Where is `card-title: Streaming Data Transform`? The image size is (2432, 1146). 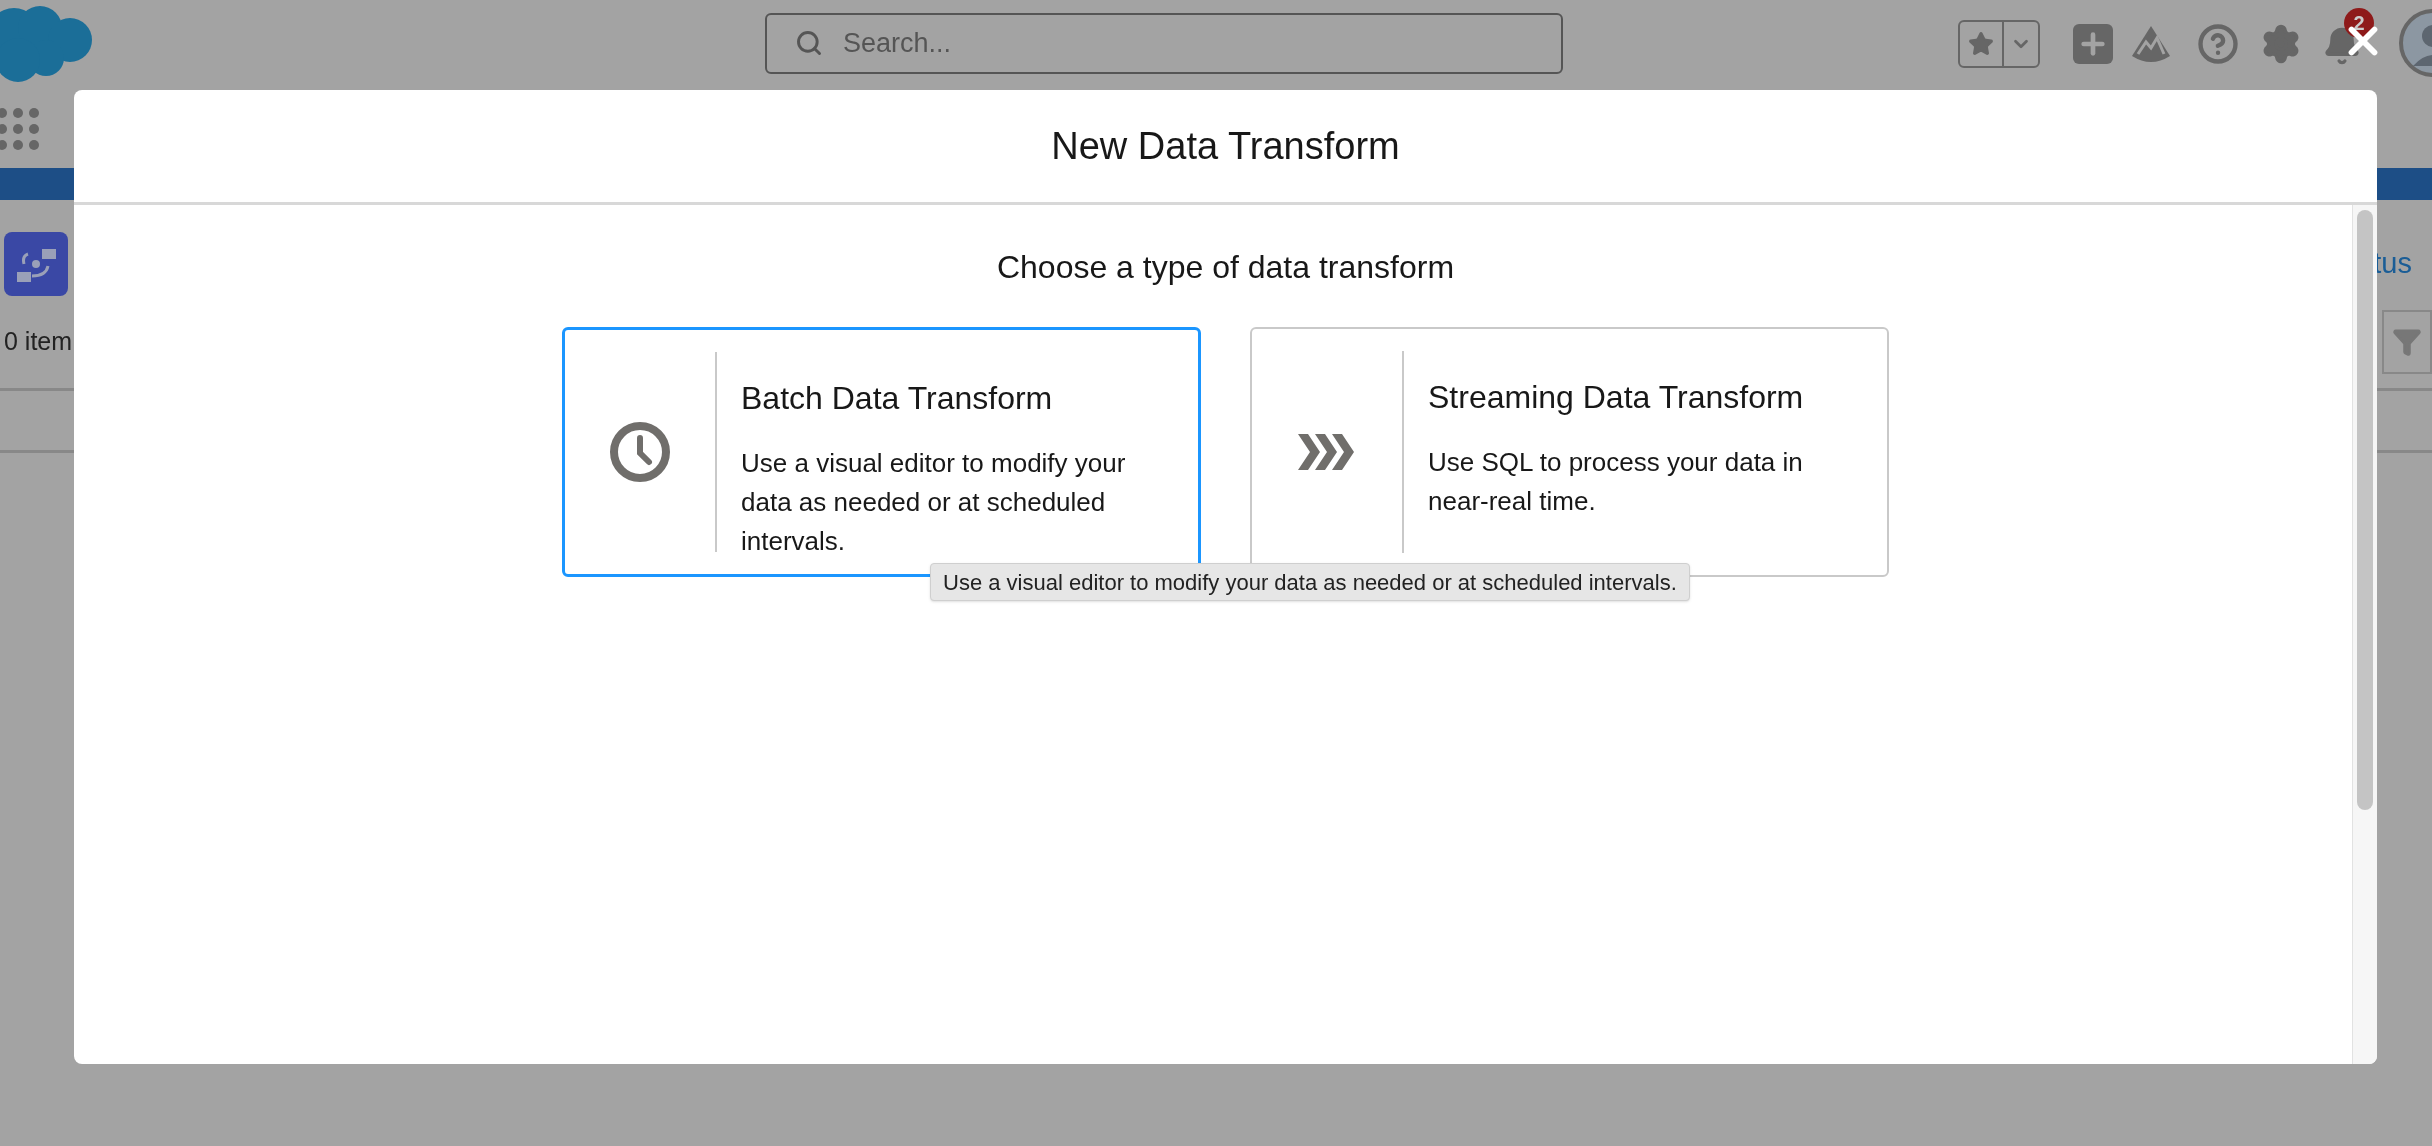
card-title: Streaming Data Transform is located at coordinates (1616, 397).